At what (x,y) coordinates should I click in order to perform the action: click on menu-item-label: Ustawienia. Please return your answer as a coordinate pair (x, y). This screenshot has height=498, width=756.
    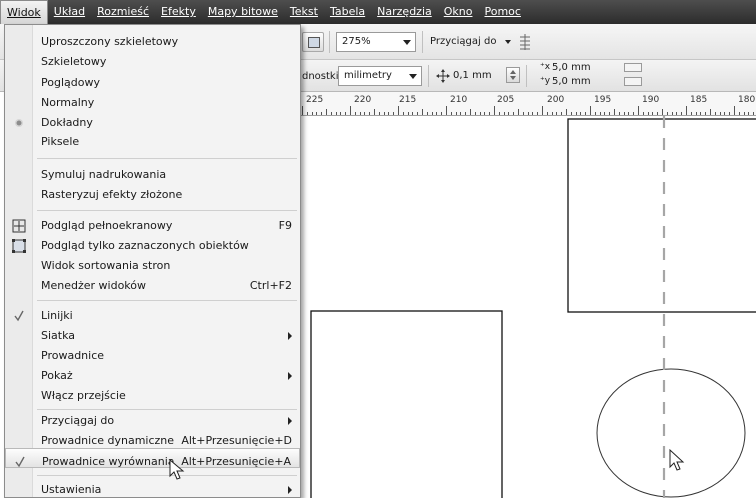
    Looking at the image, I should click on (71, 489).